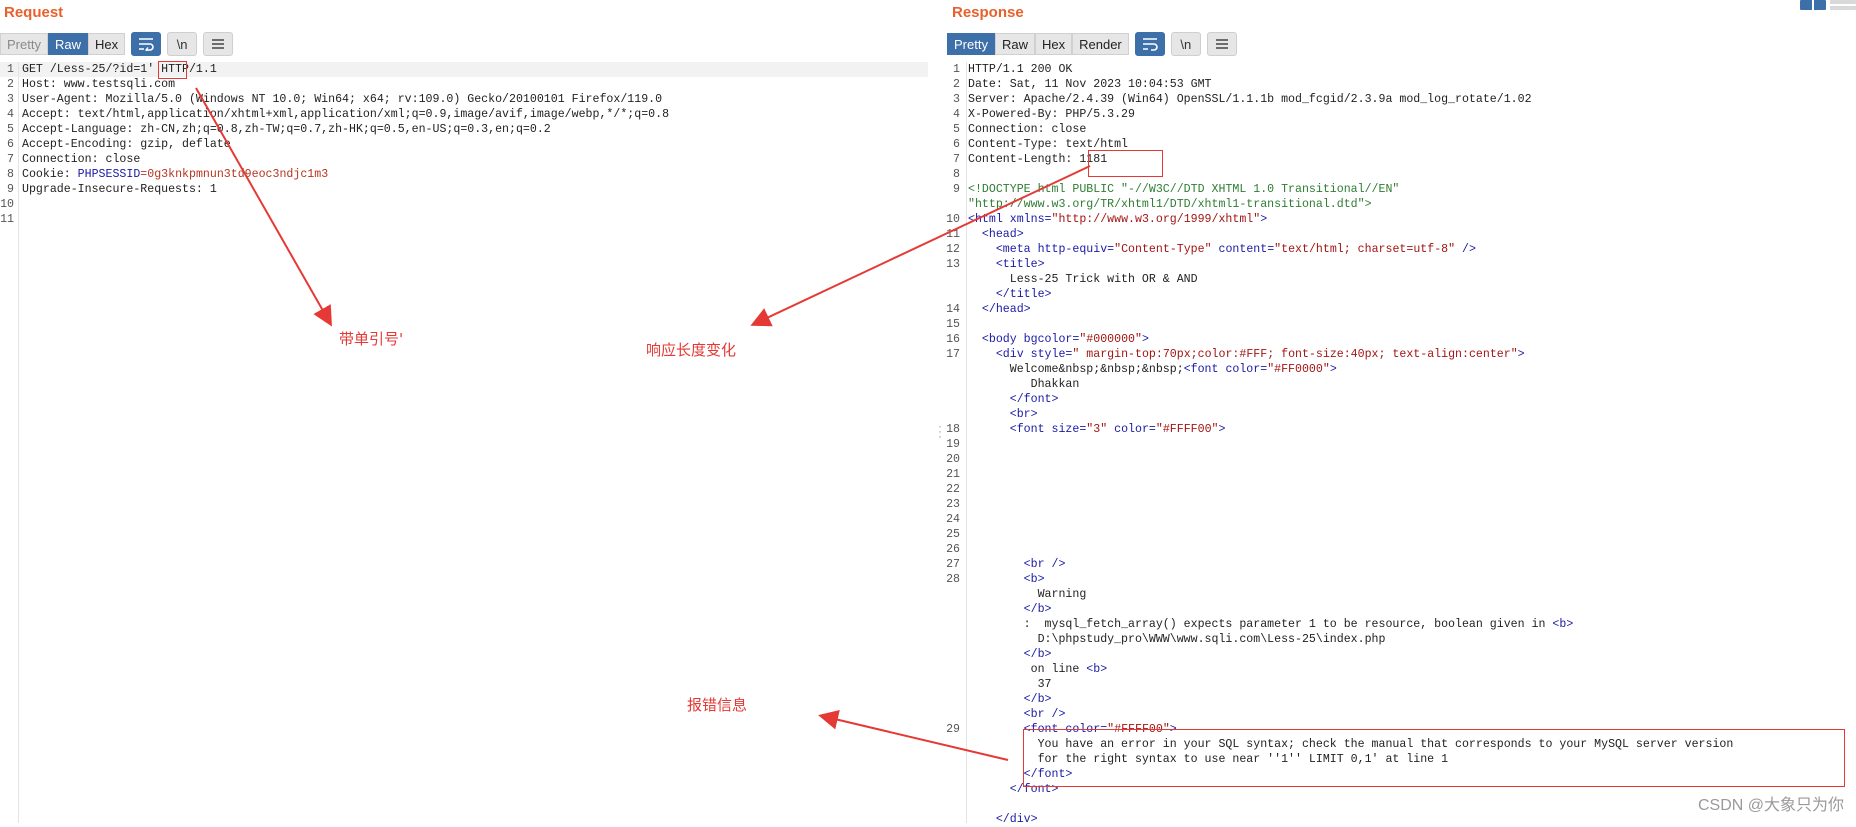 This screenshot has height=827, width=1856. I want to click on annotation-length-change: 响应长度变化, so click(691, 350).